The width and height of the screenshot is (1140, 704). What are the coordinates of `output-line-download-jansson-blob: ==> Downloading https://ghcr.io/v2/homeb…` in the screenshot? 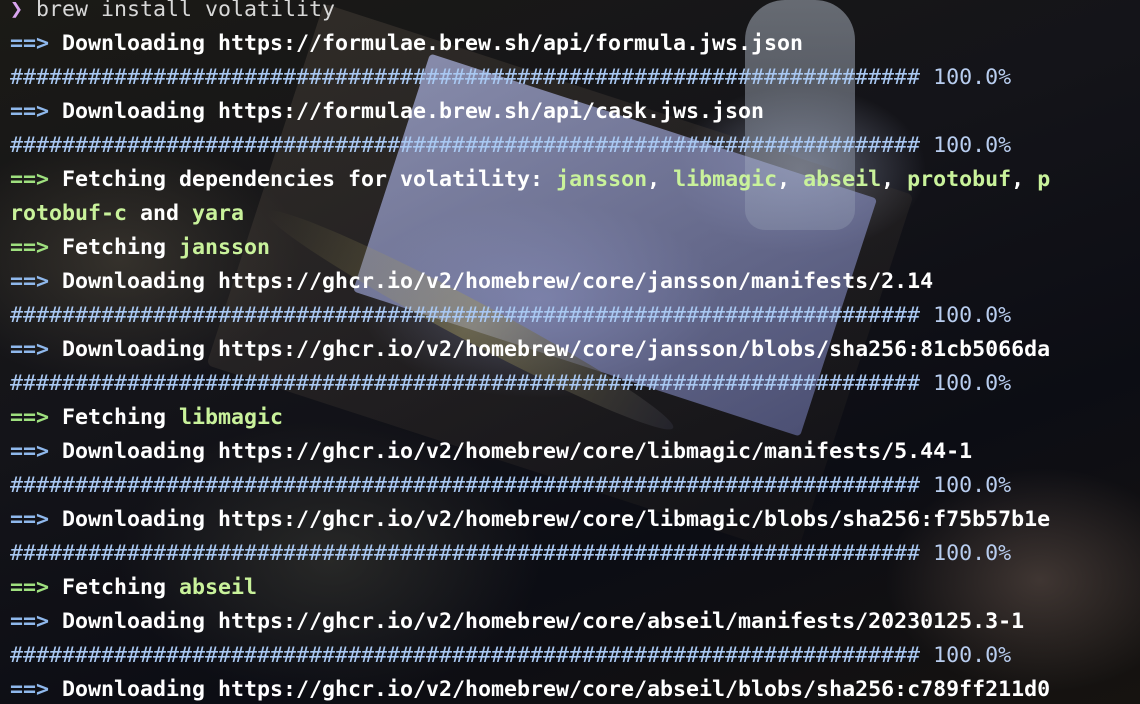 It's located at (575, 350).